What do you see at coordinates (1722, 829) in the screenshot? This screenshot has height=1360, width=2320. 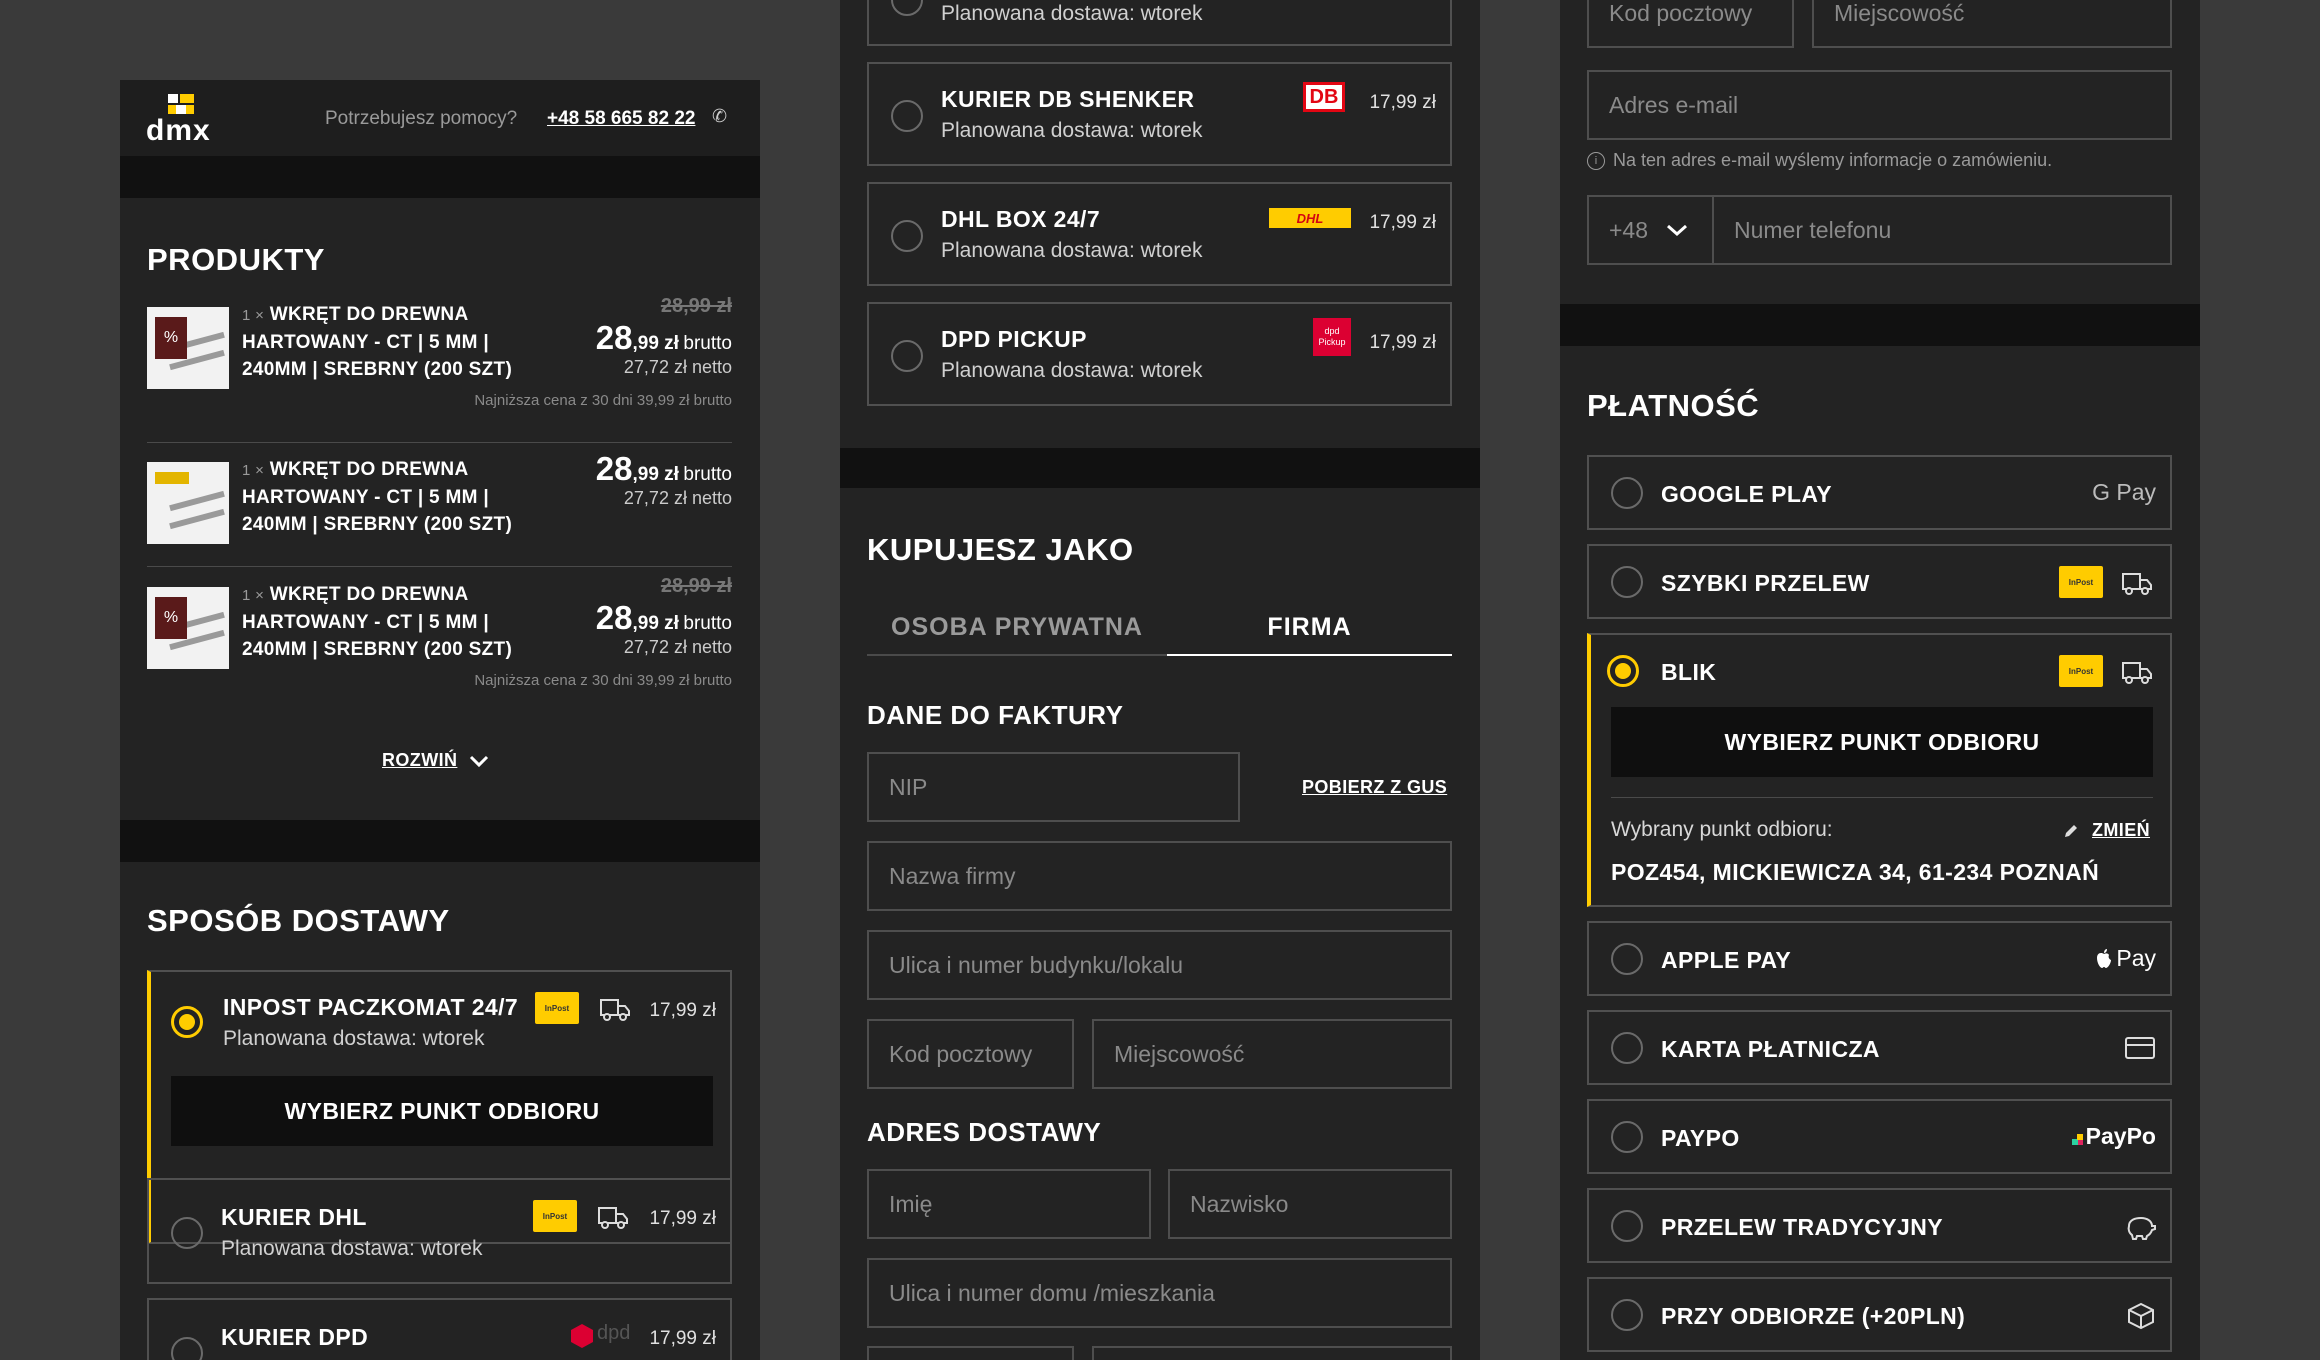 I see `chosen-point-label: Wybrany punkt odbioru:` at bounding box center [1722, 829].